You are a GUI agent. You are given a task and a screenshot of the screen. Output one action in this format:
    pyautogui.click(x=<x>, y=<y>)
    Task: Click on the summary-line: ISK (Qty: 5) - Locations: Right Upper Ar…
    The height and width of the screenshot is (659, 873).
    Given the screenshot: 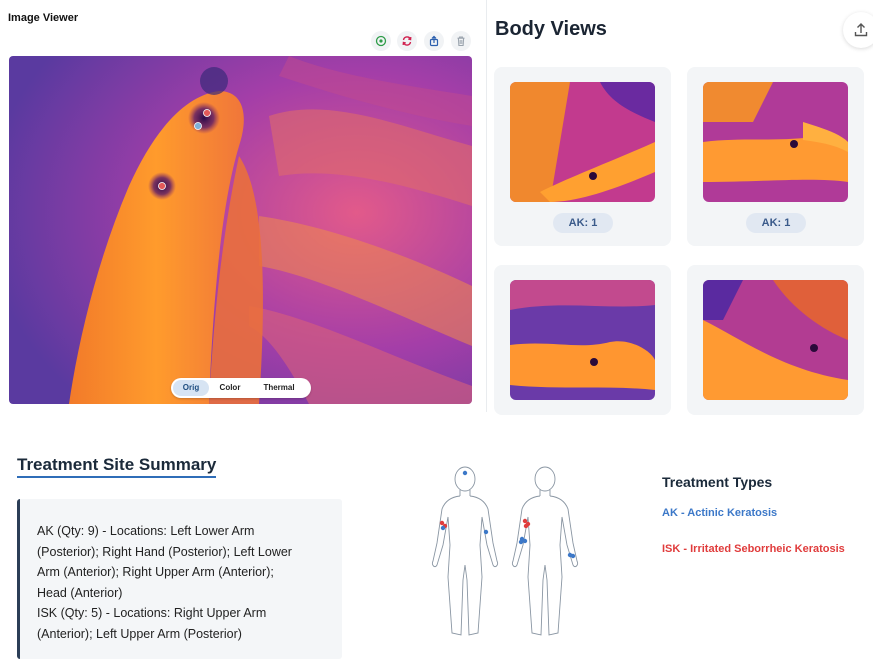 What is the action you would take?
    pyautogui.click(x=152, y=613)
    